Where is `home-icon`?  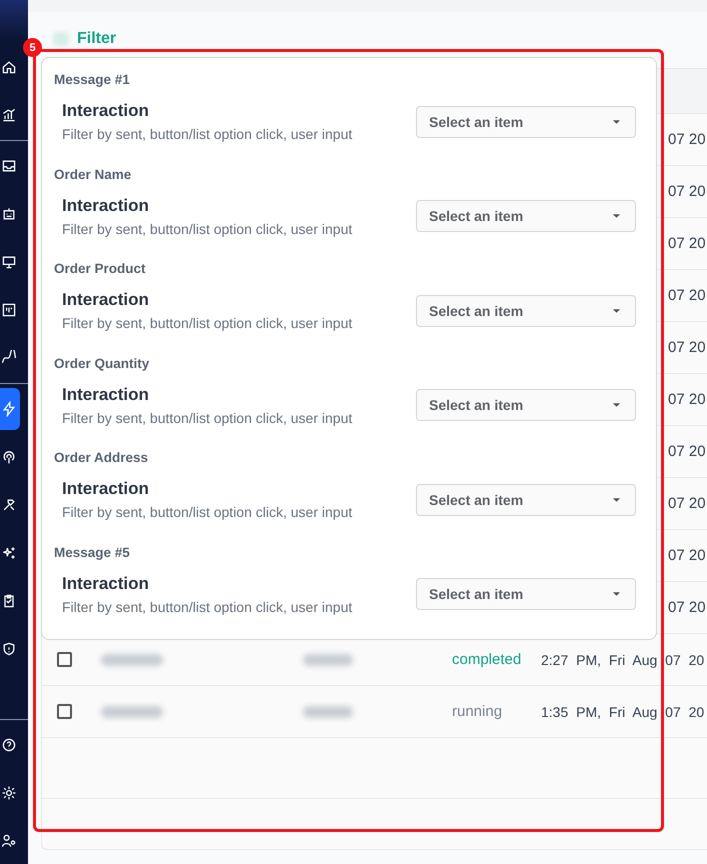 home-icon is located at coordinates (9, 67).